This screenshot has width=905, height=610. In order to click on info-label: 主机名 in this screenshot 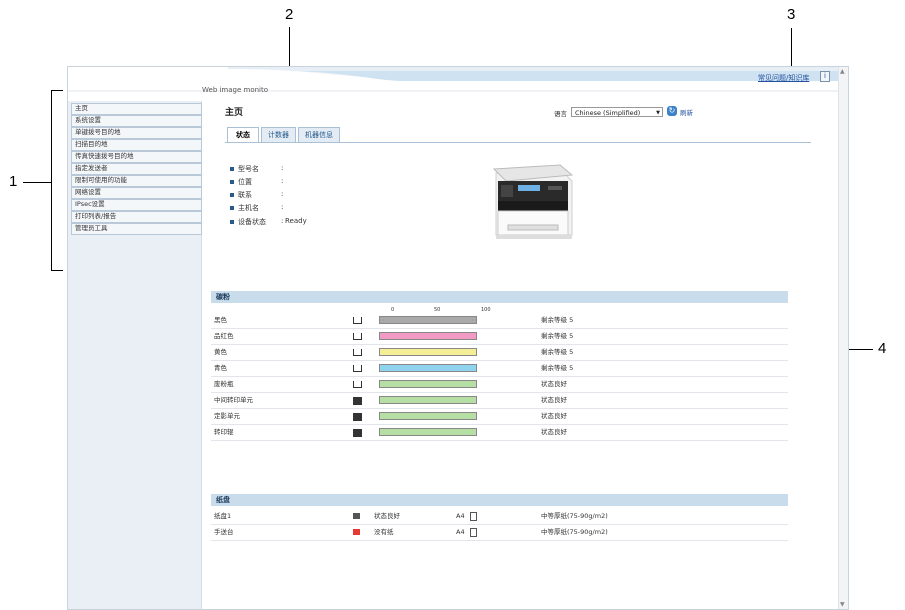, I will do `click(248, 208)`.